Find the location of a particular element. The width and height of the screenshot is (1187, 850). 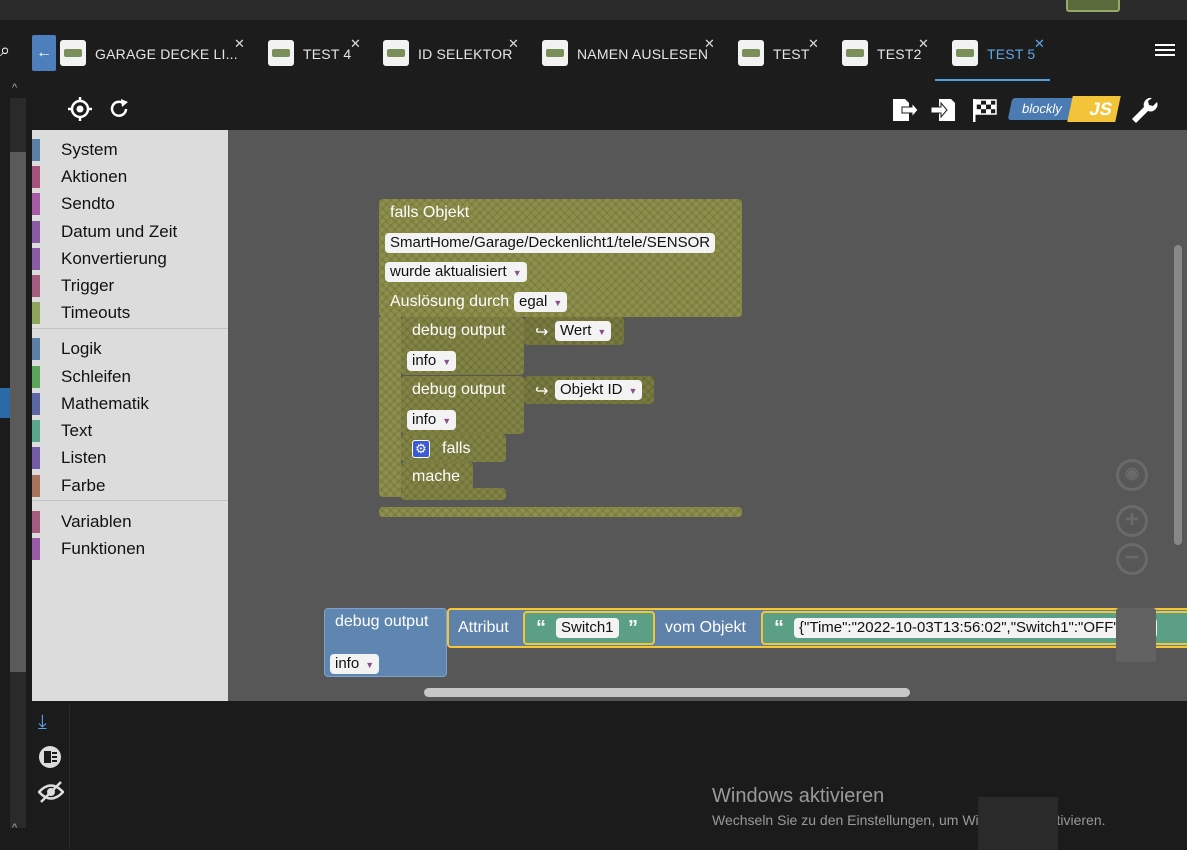

toolbox-category-variablen: Variablen is located at coordinates (130, 522).